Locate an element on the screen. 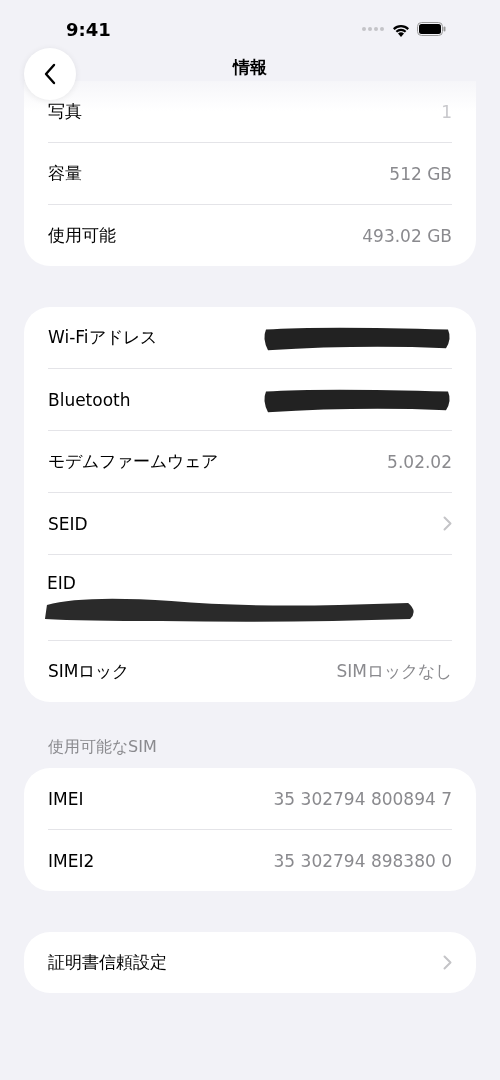 This screenshot has height=1080, width=500. row-label: SIMロック is located at coordinates (89, 671).